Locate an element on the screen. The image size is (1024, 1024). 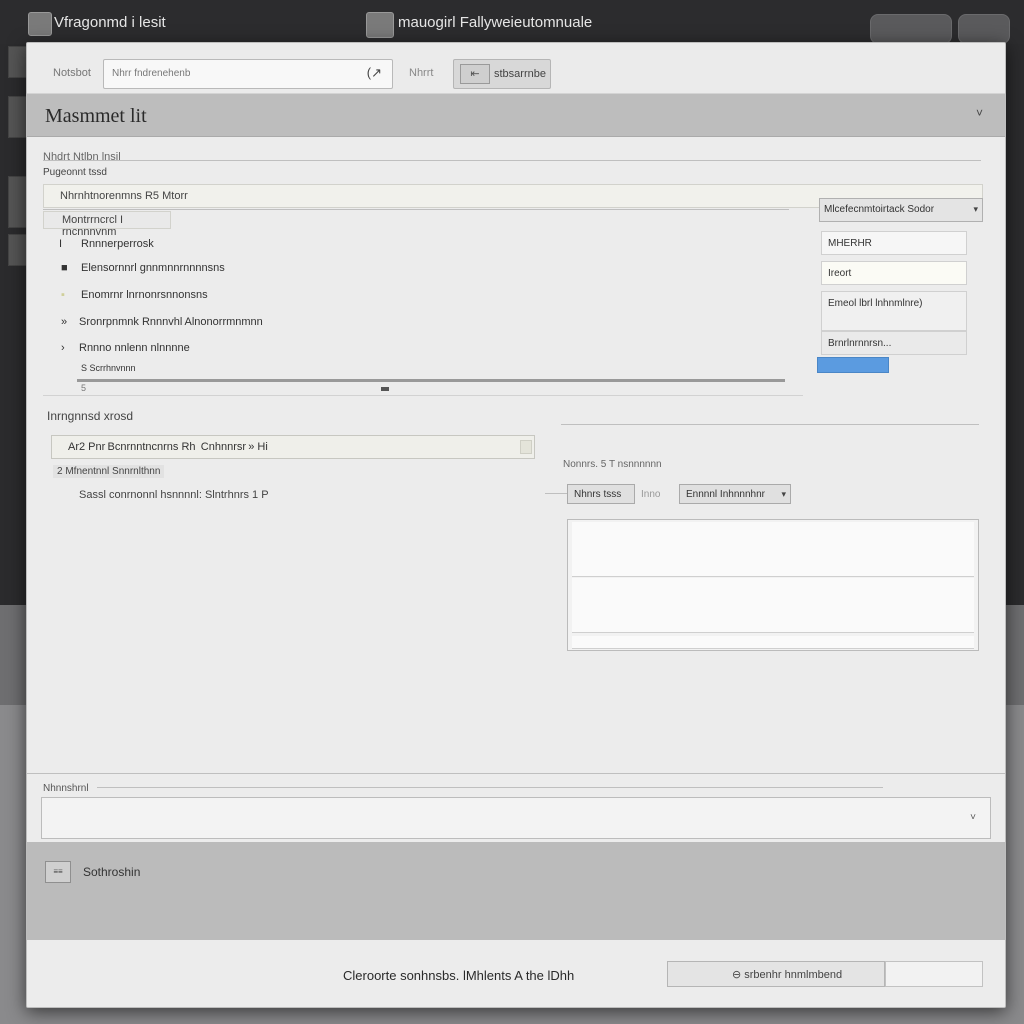
highlighted-row-text: Nhrnhtnorenmns R5 Mtorr is located at coordinates (124, 196).